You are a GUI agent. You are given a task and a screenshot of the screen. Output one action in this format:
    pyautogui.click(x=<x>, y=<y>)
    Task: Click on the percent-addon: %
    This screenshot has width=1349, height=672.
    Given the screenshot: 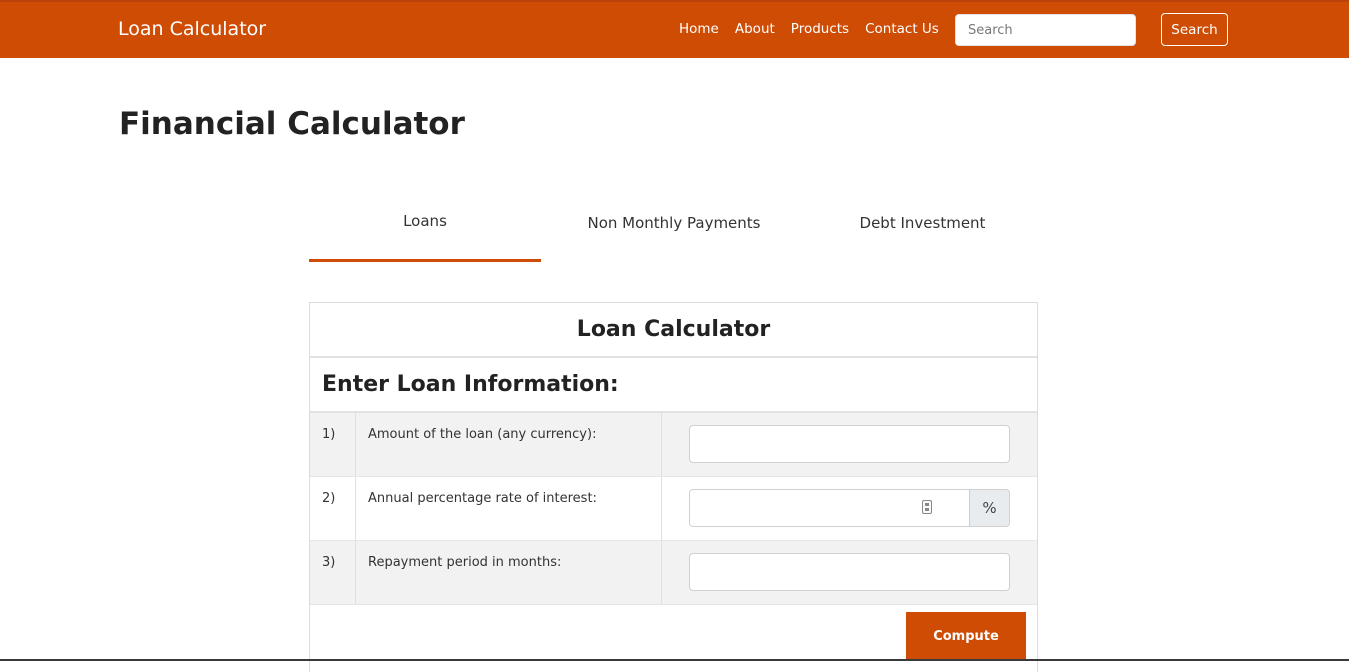 What is the action you would take?
    pyautogui.click(x=989, y=508)
    